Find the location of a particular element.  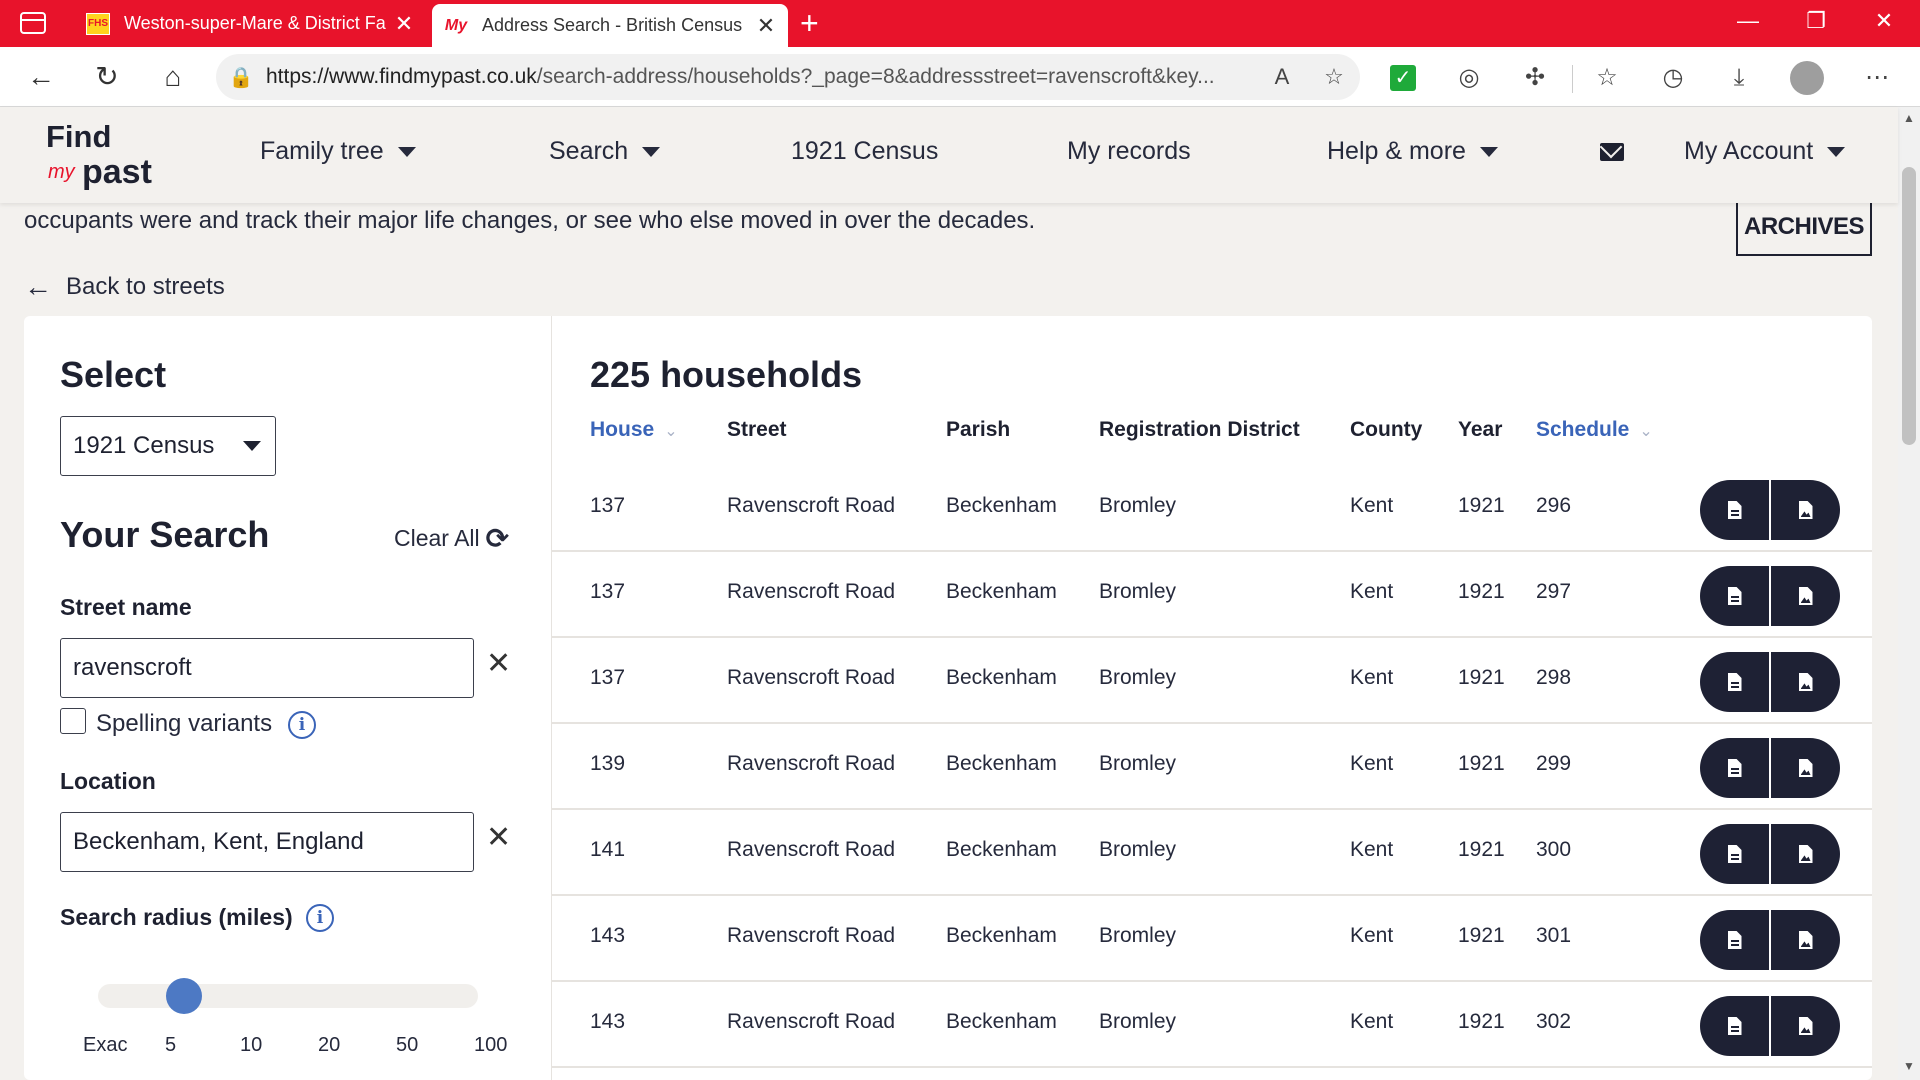

cell-parish: Beckenham is located at coordinates (1001, 849).